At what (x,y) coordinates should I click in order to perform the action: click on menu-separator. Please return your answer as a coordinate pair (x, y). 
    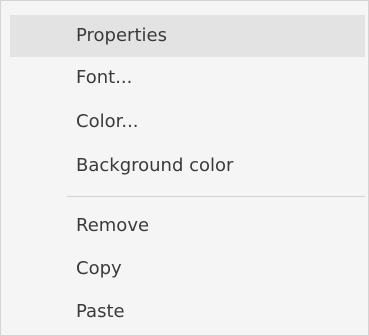
    Looking at the image, I should click on (216, 196).